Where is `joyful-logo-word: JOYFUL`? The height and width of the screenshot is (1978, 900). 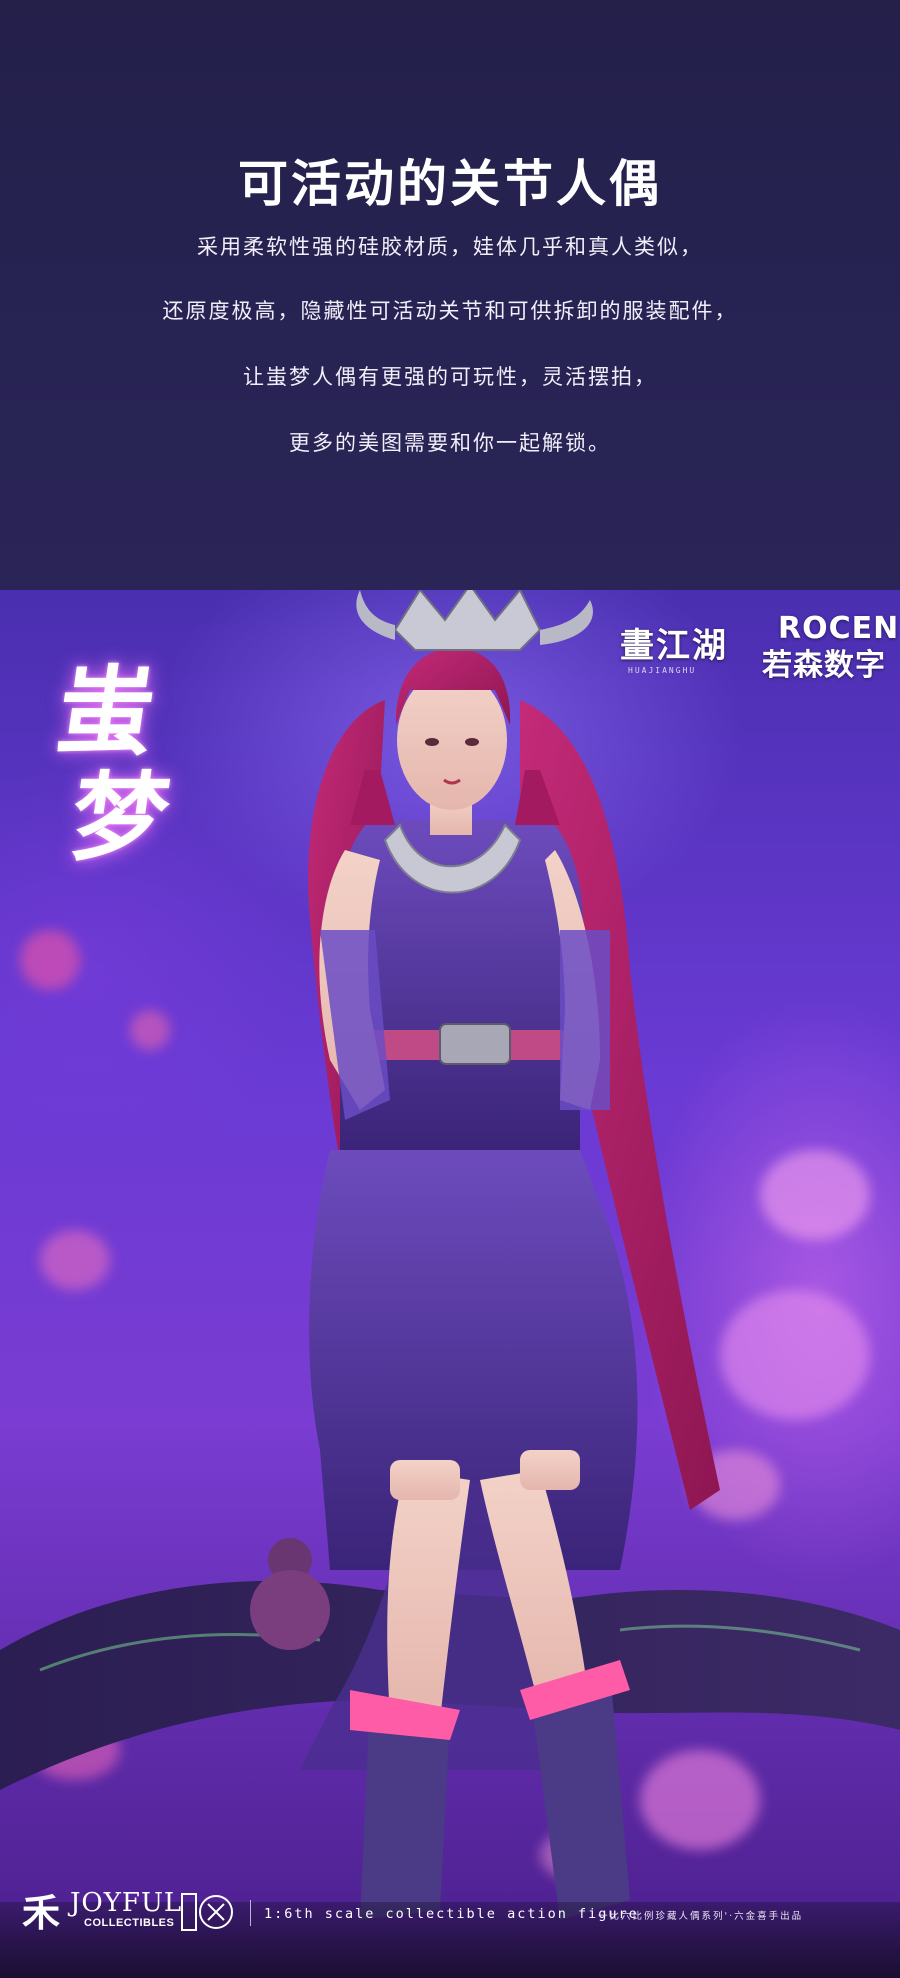 joyful-logo-word: JOYFUL is located at coordinates (126, 1903).